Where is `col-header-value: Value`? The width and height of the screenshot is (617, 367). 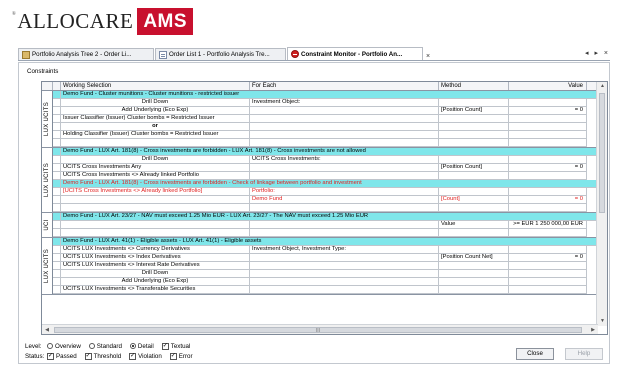 col-header-value: Value is located at coordinates (548, 86).